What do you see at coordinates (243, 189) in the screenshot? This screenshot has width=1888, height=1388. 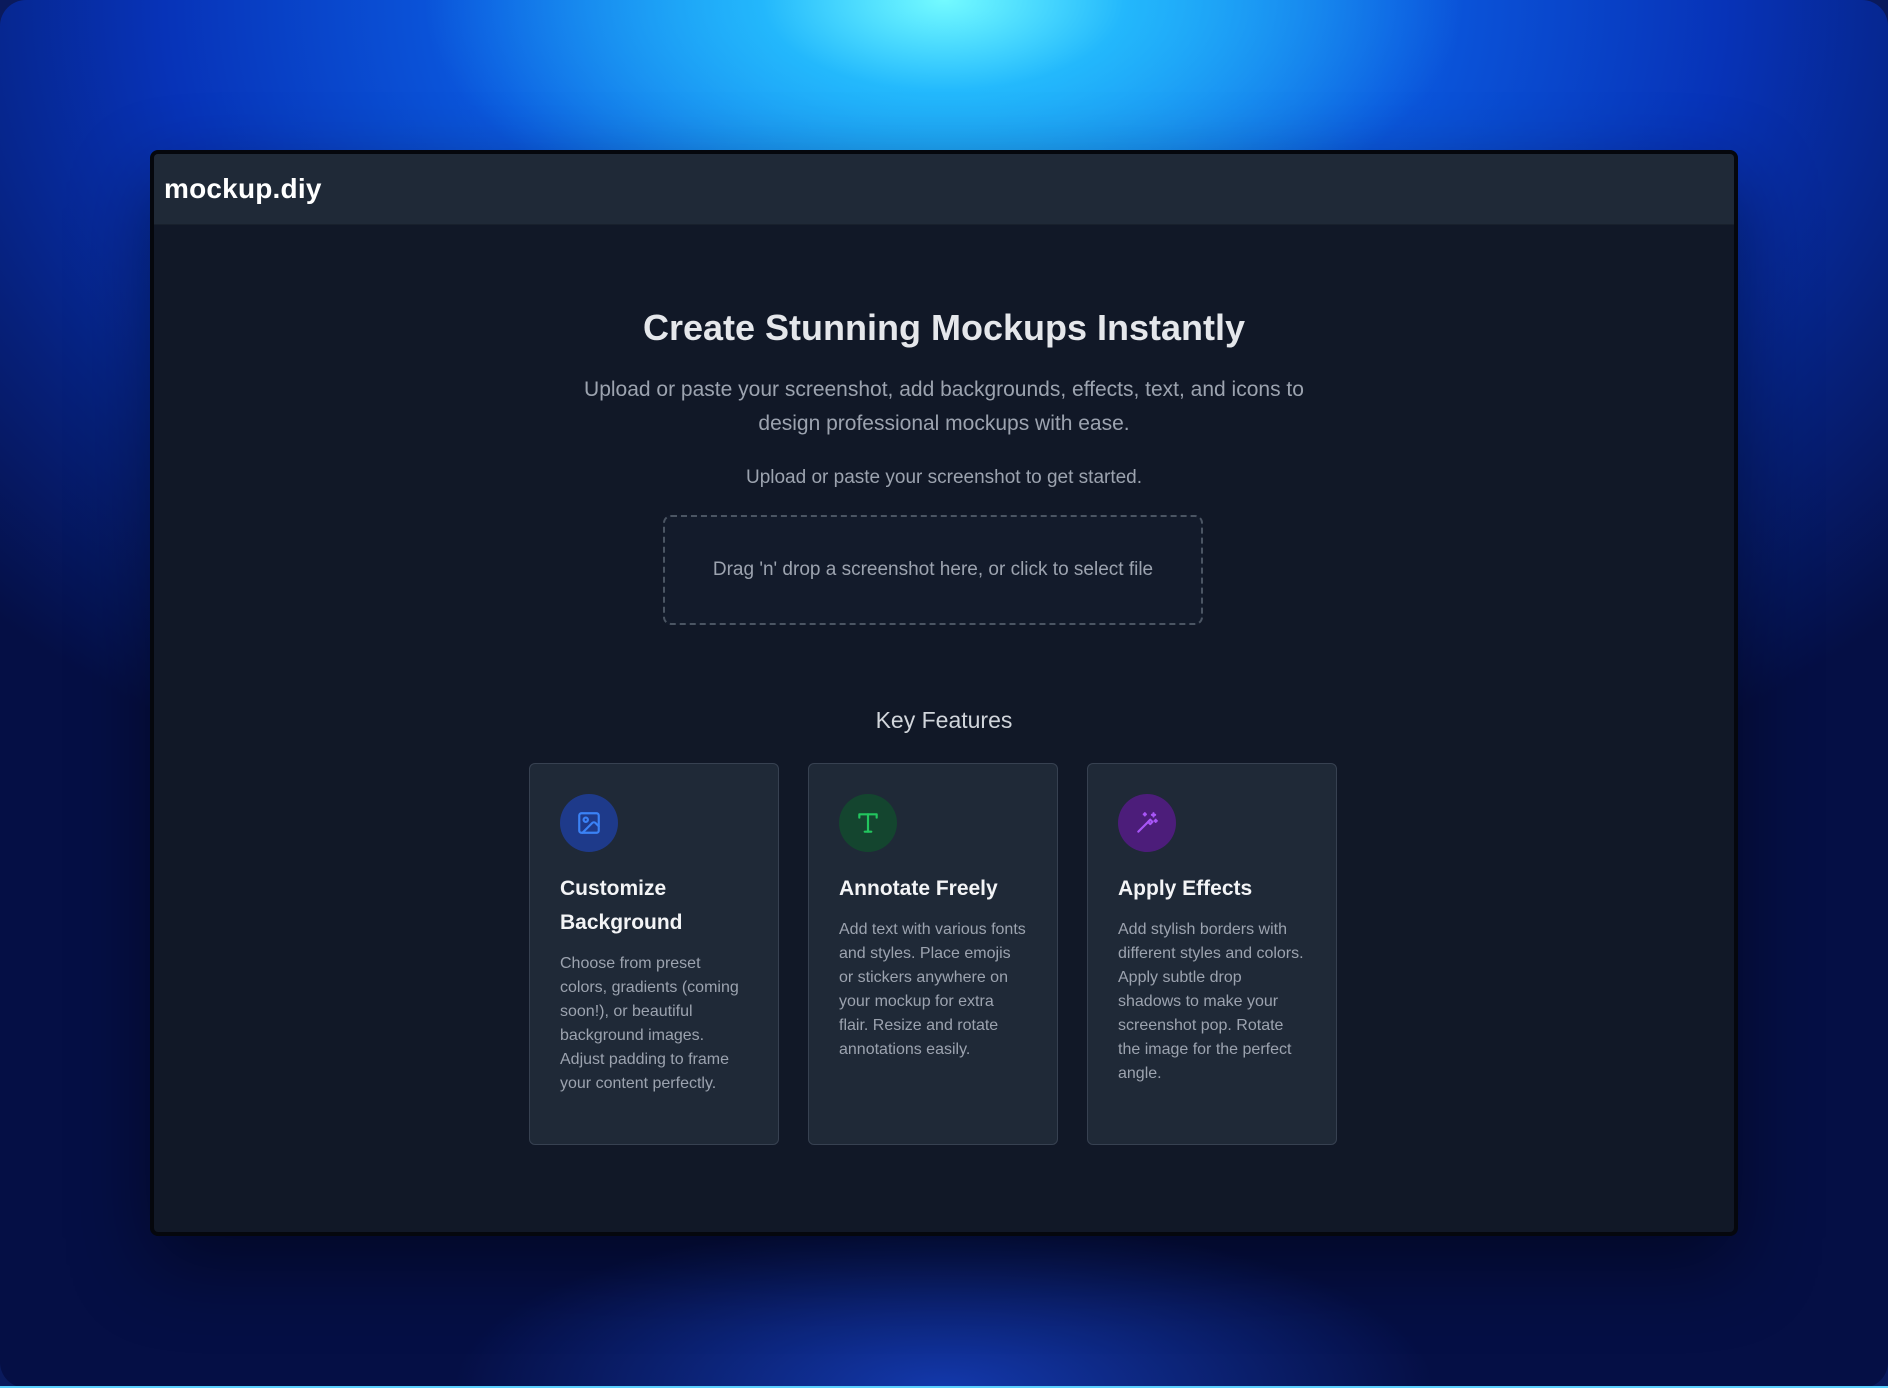 I see `brand-logo: mockup.diy` at bounding box center [243, 189].